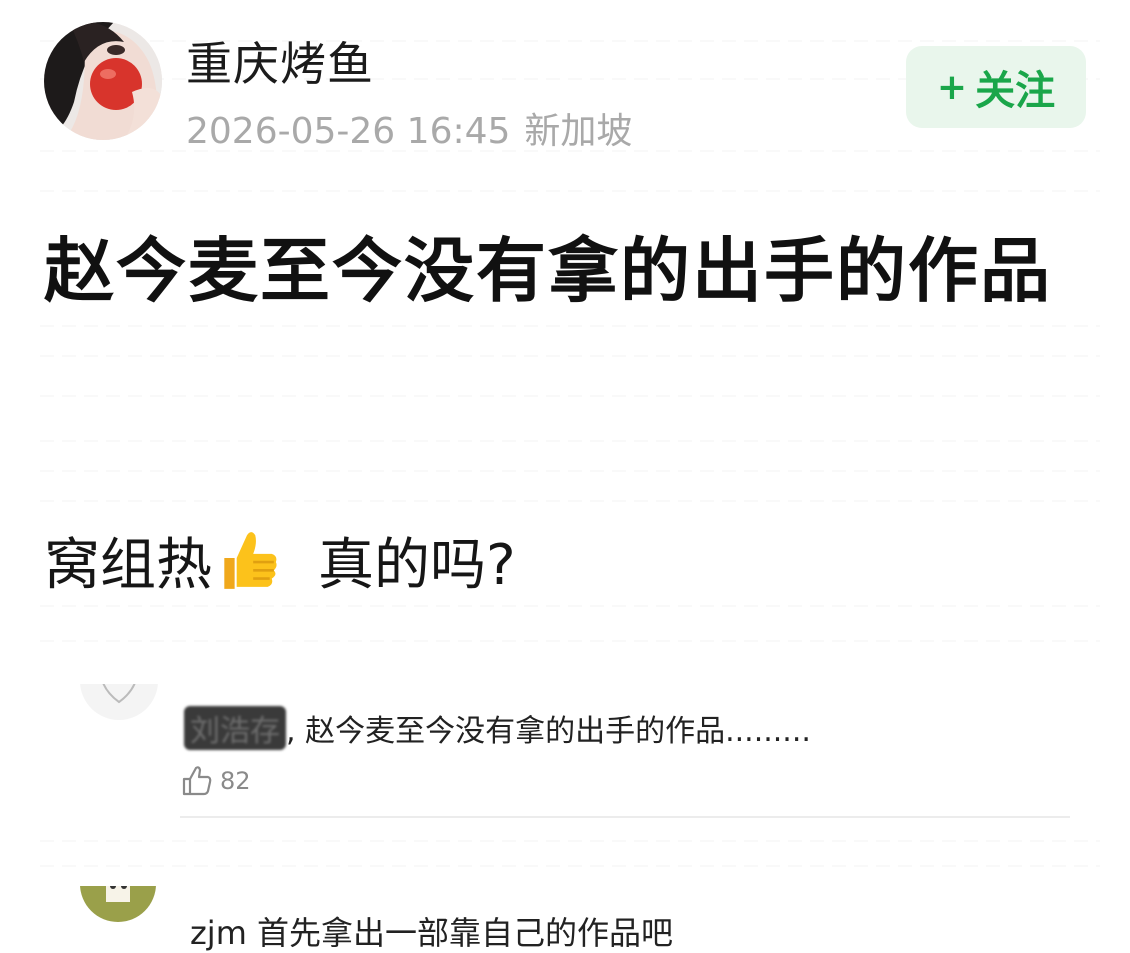  What do you see at coordinates (103, 81) in the screenshot?
I see `author-avatar` at bounding box center [103, 81].